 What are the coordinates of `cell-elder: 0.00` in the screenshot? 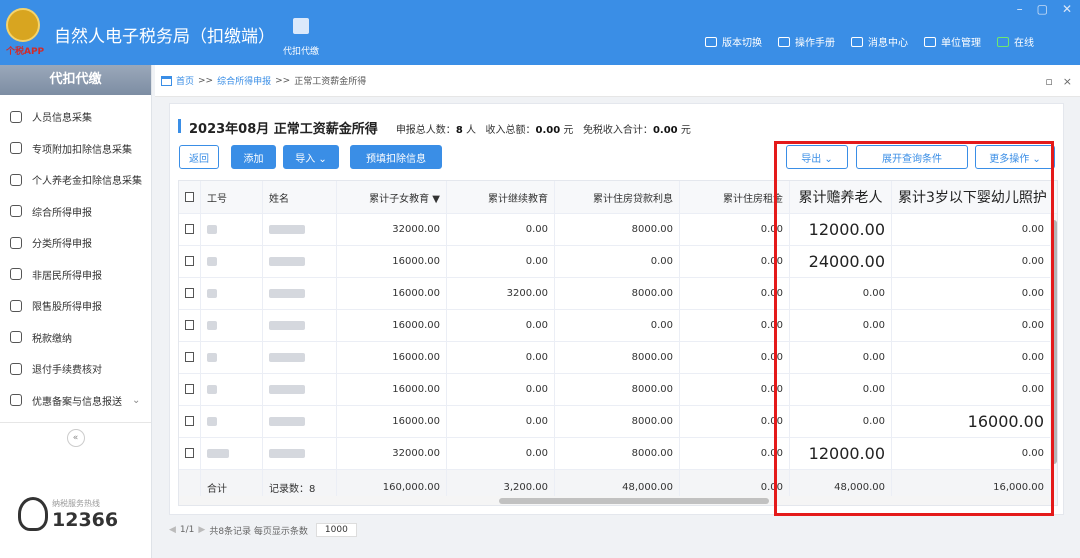 It's located at (841, 293).